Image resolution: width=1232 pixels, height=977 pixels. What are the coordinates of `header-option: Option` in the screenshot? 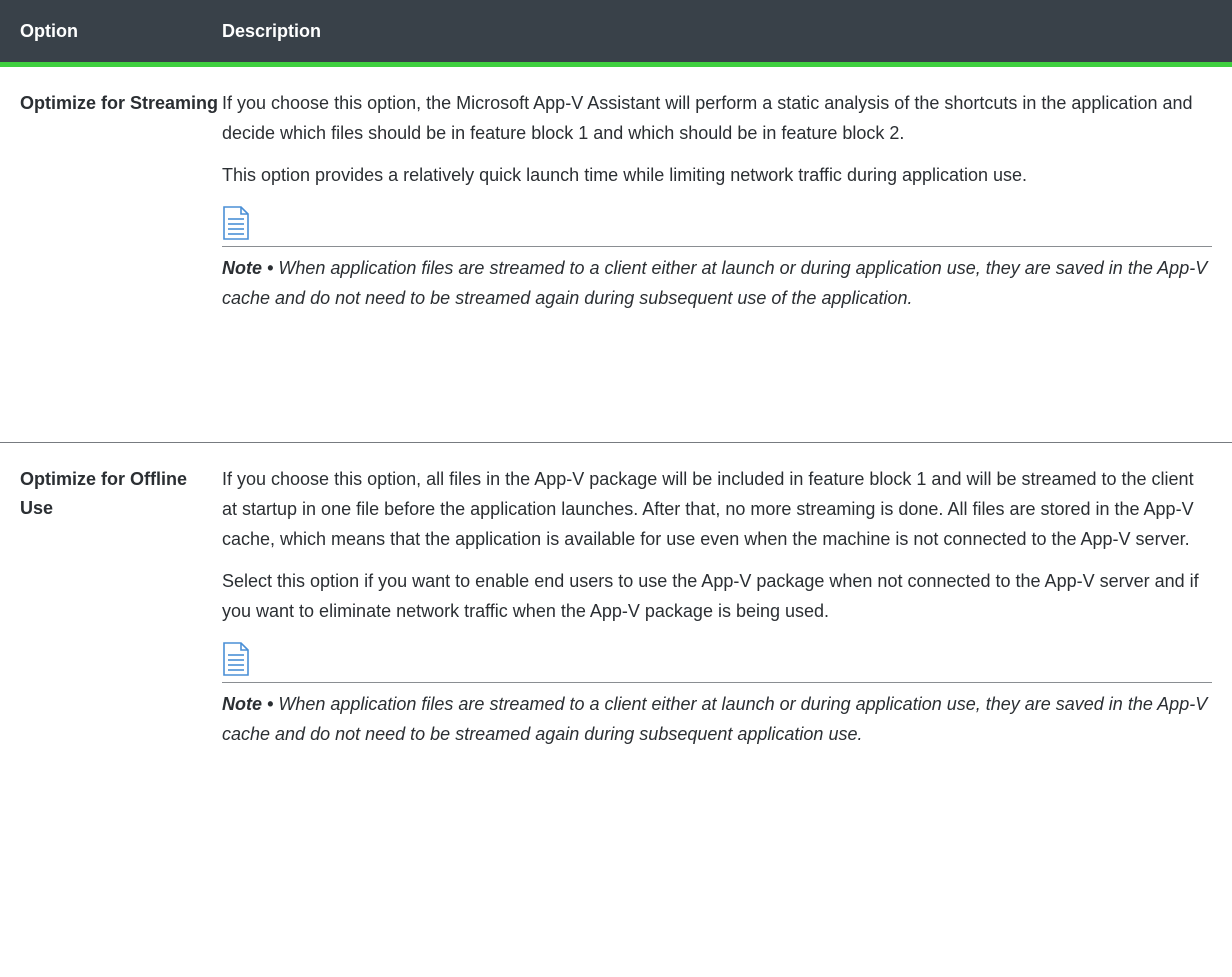 It's located at (49, 30).